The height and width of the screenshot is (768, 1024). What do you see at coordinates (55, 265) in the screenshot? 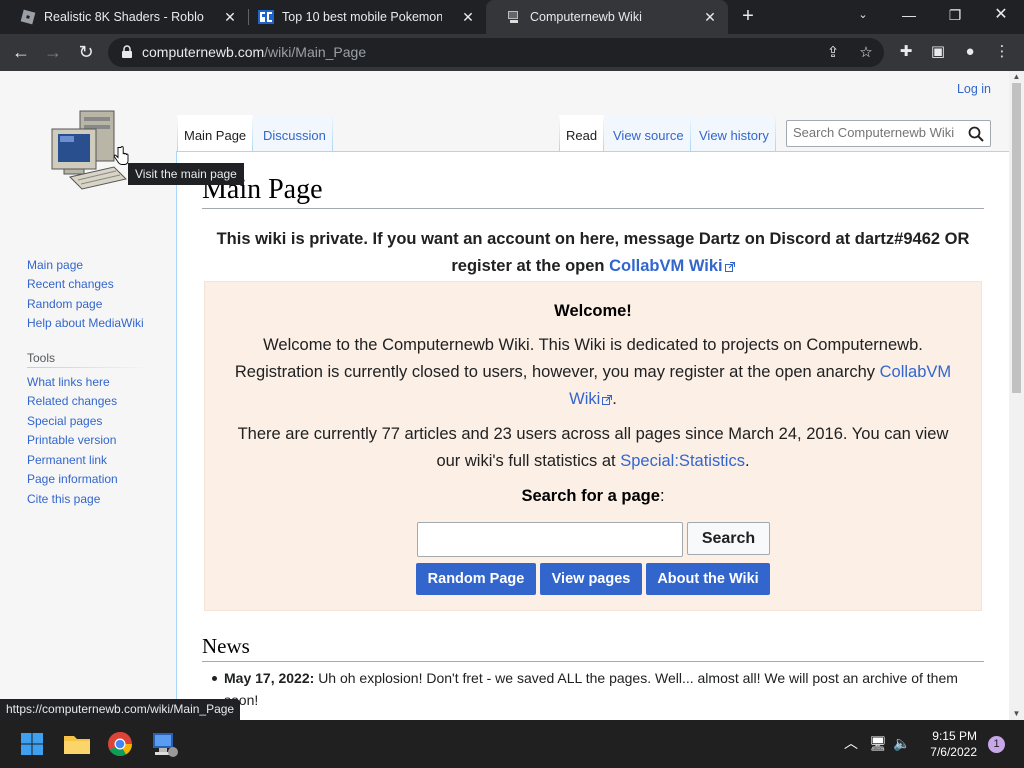
I see `sidebar-item-main-page: Main page` at bounding box center [55, 265].